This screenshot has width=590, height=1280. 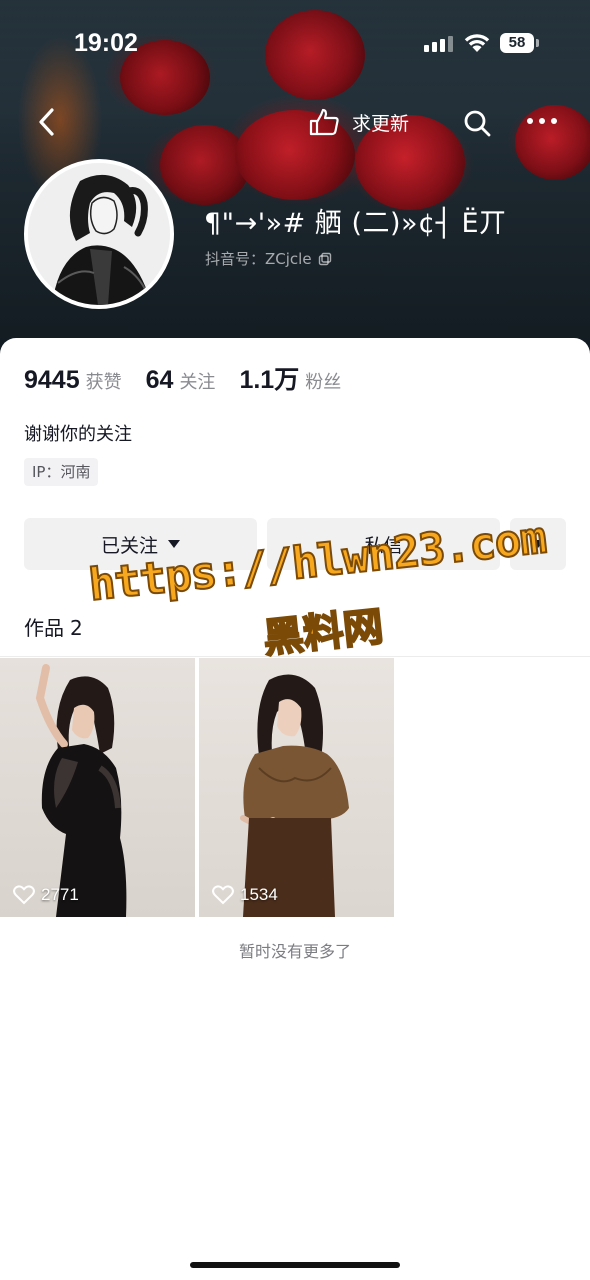 I want to click on video-thumbnail: 1534, so click(x=296, y=787).